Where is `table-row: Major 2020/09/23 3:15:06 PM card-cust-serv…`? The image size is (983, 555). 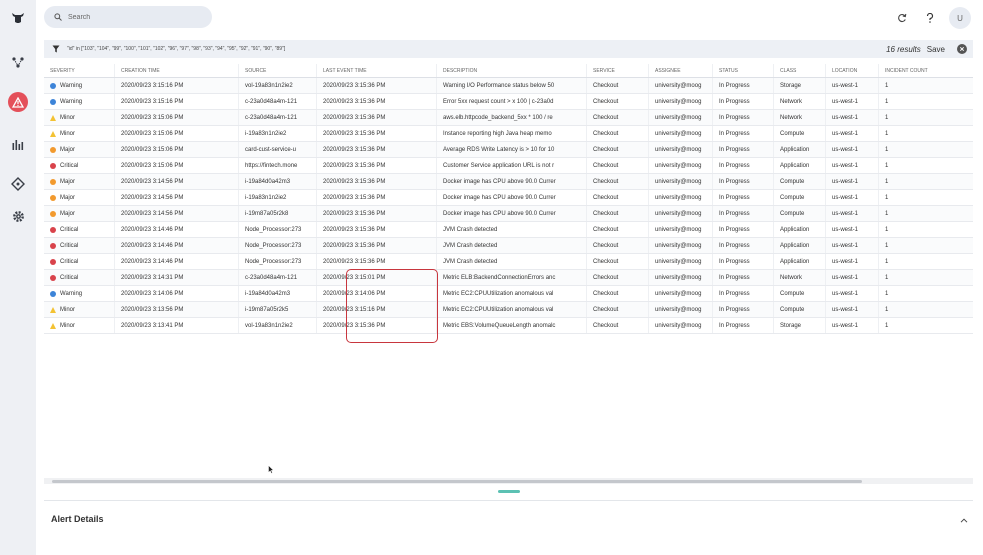
table-row: Major 2020/09/23 3:15:06 PM card-cust-serv… is located at coordinates (508, 150).